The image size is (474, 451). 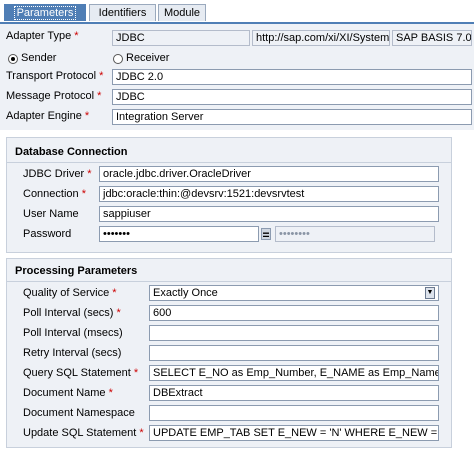 I want to click on chevron-down-icon: ▼, so click(x=430, y=293).